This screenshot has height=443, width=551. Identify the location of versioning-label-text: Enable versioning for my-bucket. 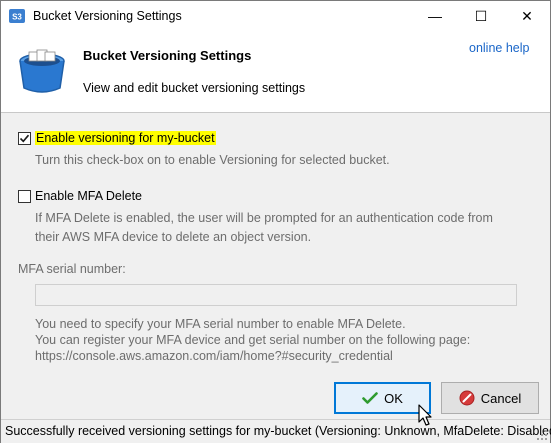
(125, 138).